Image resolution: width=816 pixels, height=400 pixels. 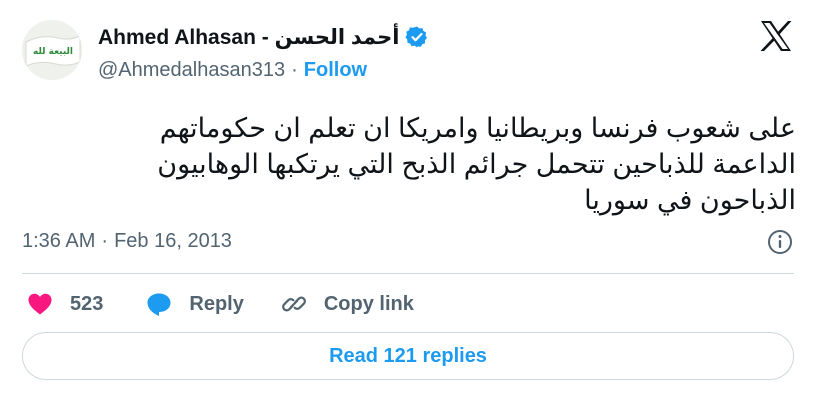 I want to click on display-name: Ahmed Alhasan - أحمد الحسن, so click(x=248, y=37).